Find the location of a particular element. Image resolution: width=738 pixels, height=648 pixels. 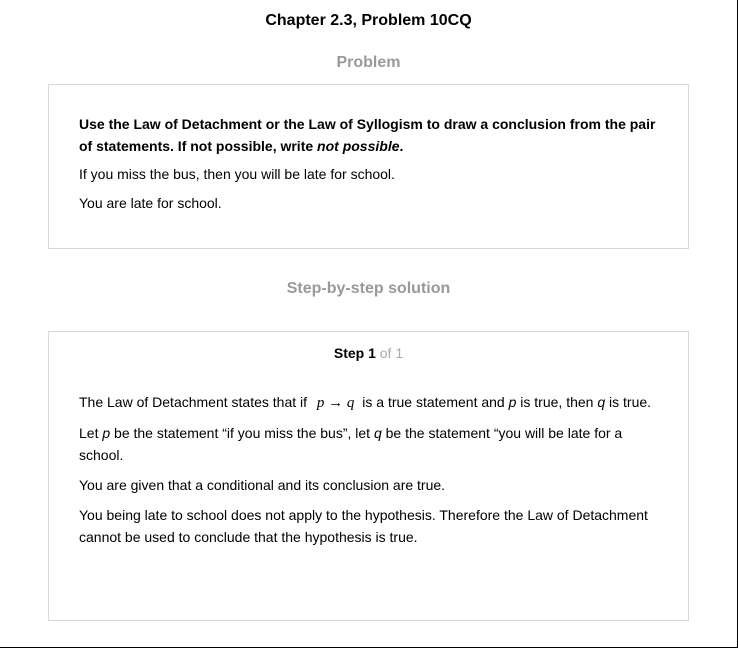

instruction-emphasis: not possible is located at coordinates (358, 146).